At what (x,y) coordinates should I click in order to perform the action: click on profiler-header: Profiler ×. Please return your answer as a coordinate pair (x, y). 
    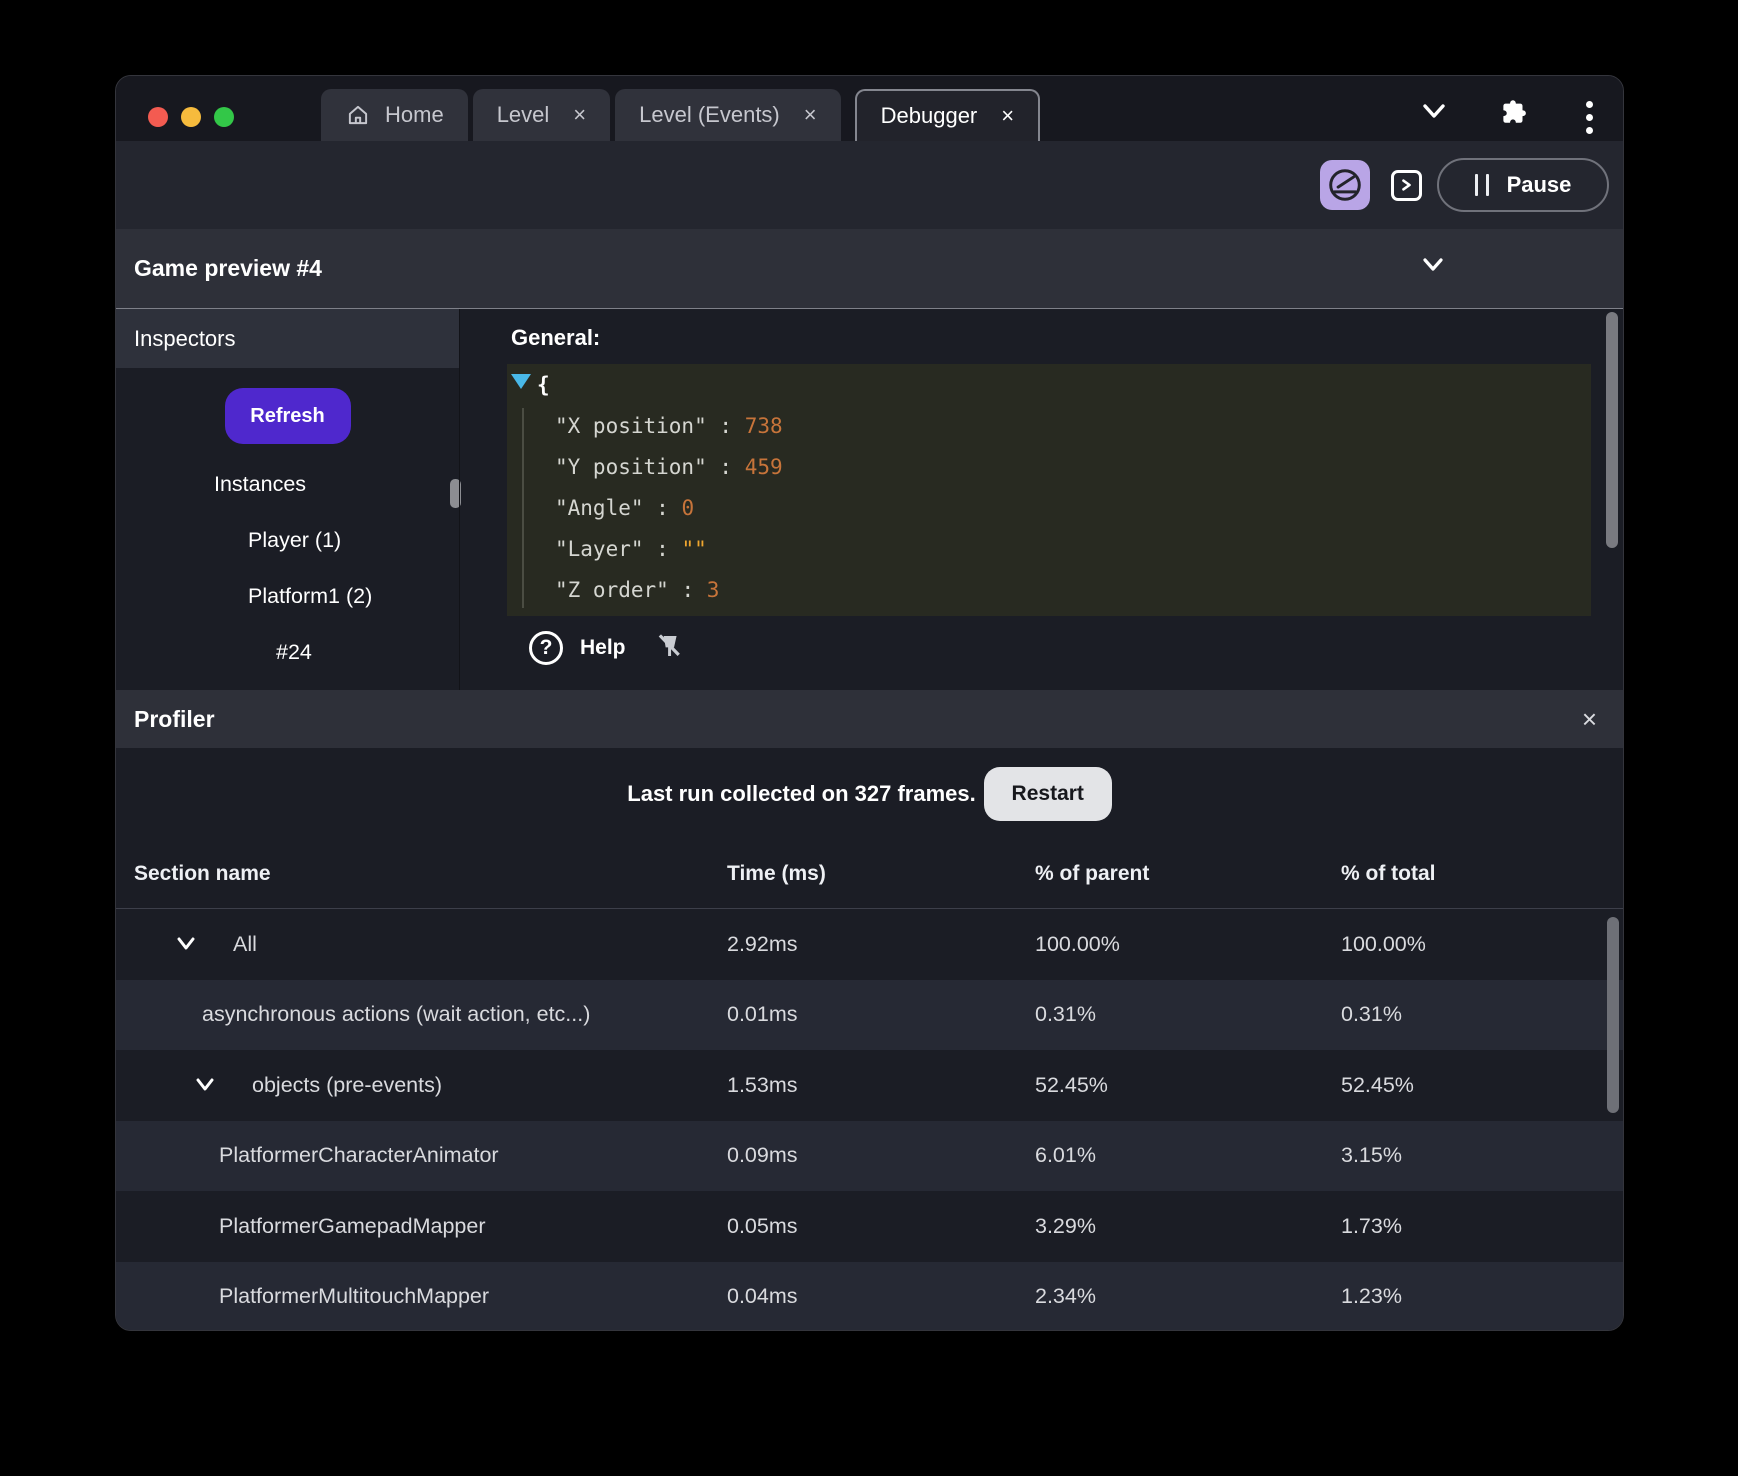
    Looking at the image, I should click on (869, 719).